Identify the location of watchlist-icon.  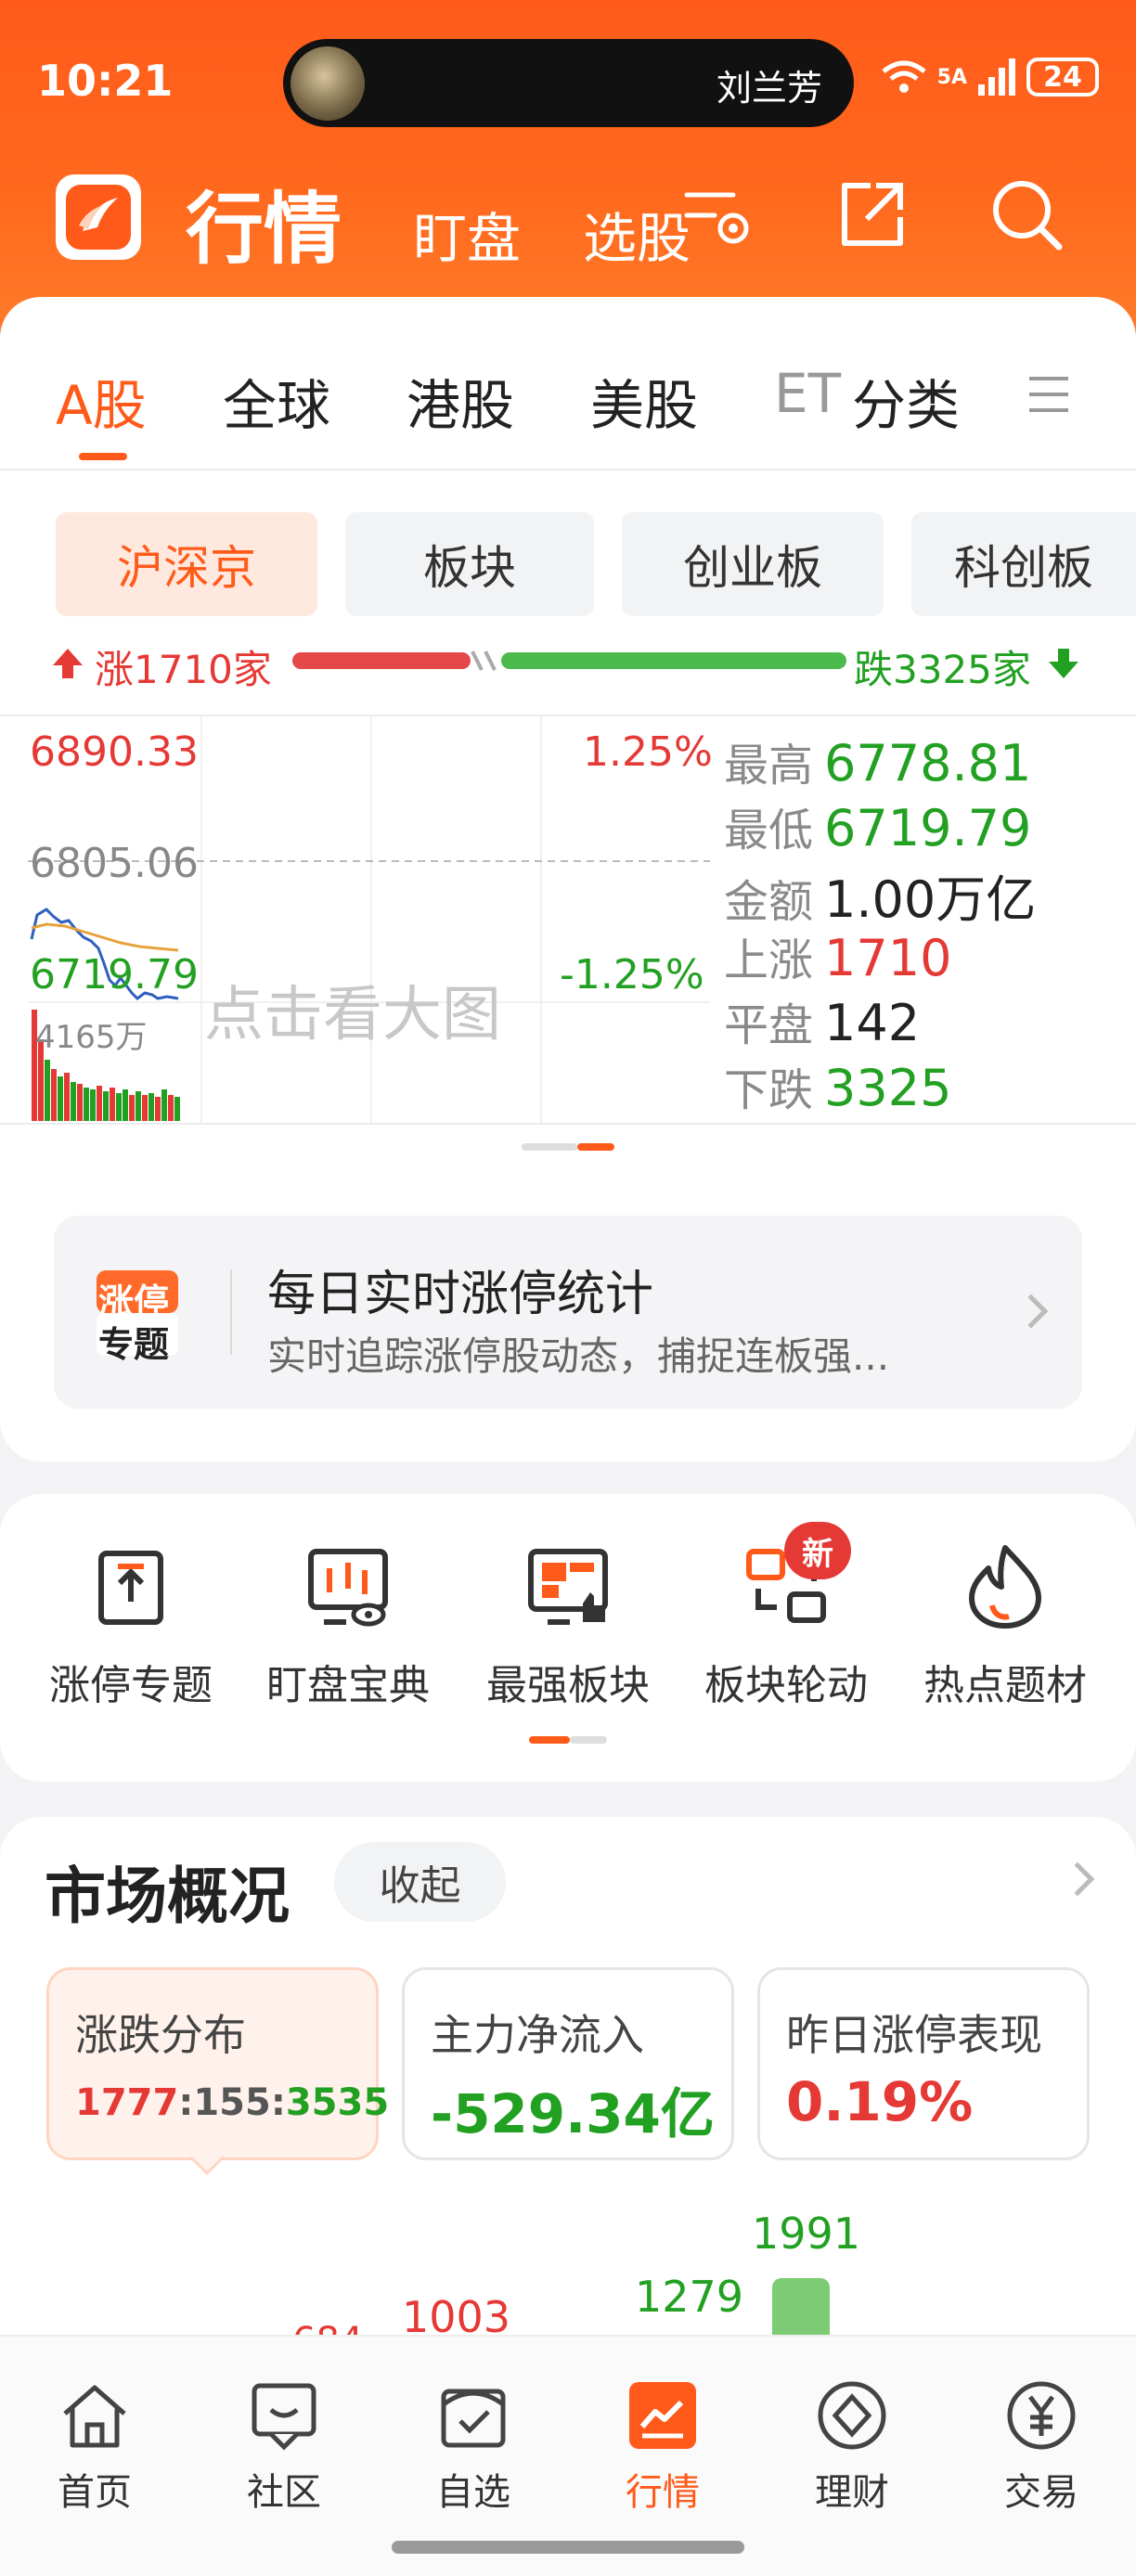
(473, 2418).